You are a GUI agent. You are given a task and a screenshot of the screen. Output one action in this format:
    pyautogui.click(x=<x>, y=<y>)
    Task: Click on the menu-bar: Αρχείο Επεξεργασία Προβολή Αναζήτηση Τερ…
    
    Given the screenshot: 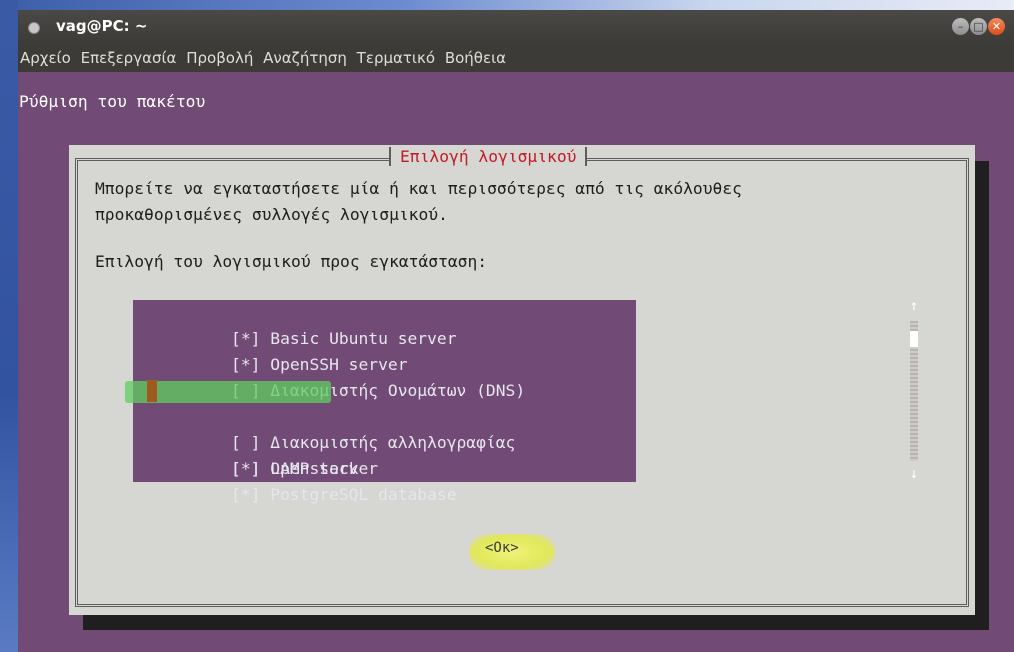 What is the action you would take?
    pyautogui.click(x=516, y=58)
    